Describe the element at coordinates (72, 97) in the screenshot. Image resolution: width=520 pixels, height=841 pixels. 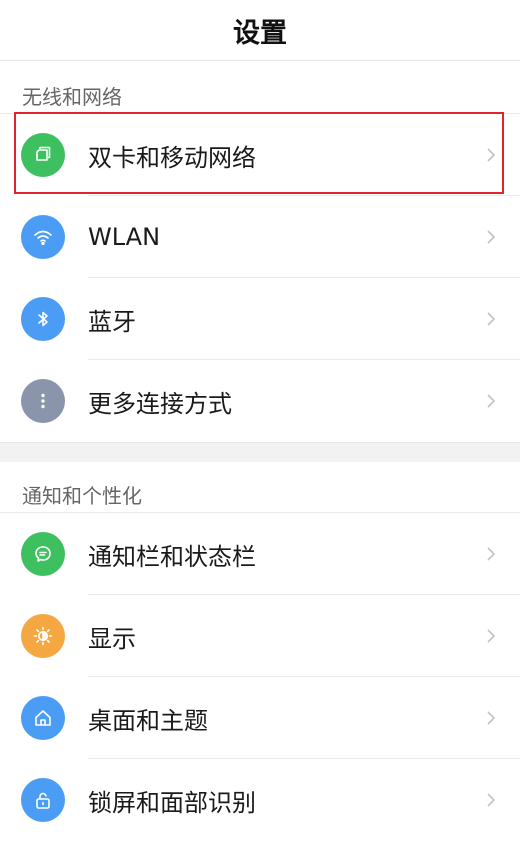
I see `section-title-network: 无线和网络` at that location.